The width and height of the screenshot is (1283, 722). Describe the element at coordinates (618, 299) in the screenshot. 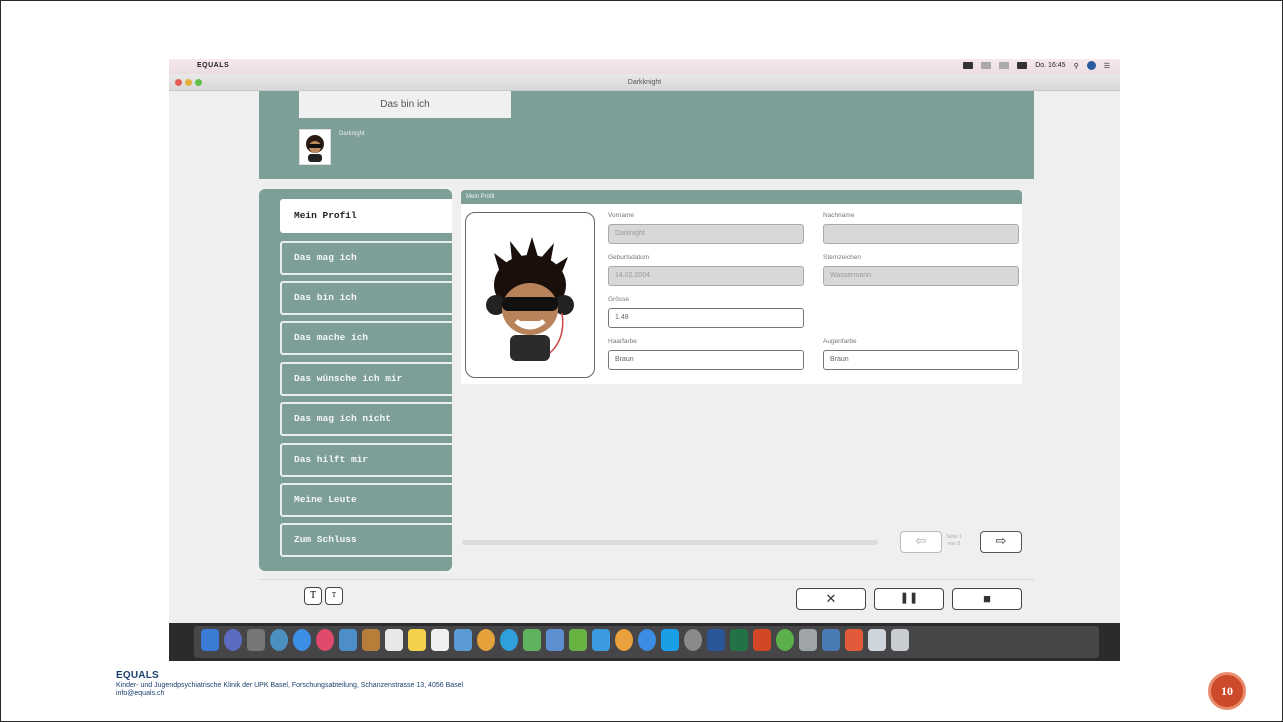

I see `groesse-label: Grösse` at that location.